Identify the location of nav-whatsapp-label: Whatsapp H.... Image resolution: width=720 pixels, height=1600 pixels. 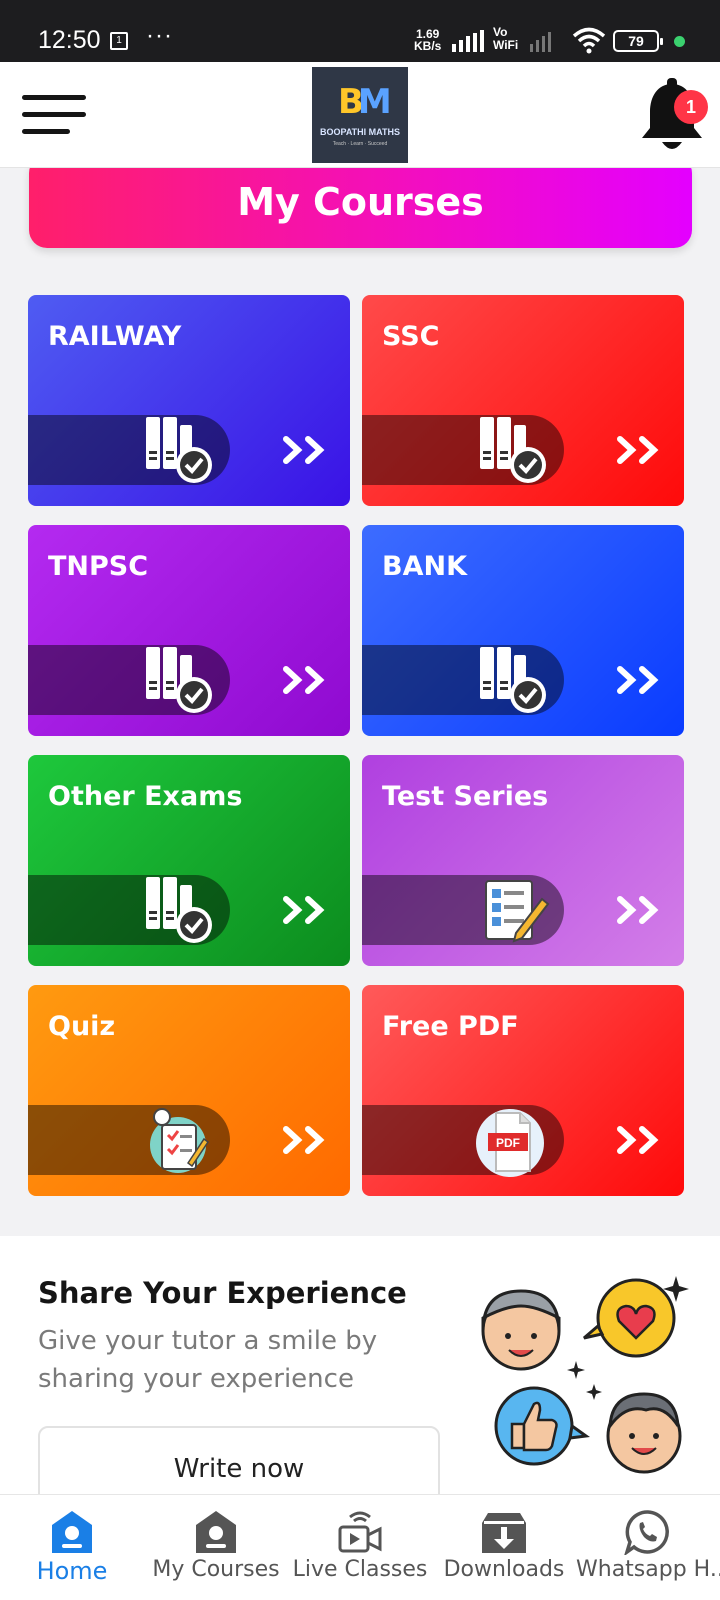
(648, 1569).